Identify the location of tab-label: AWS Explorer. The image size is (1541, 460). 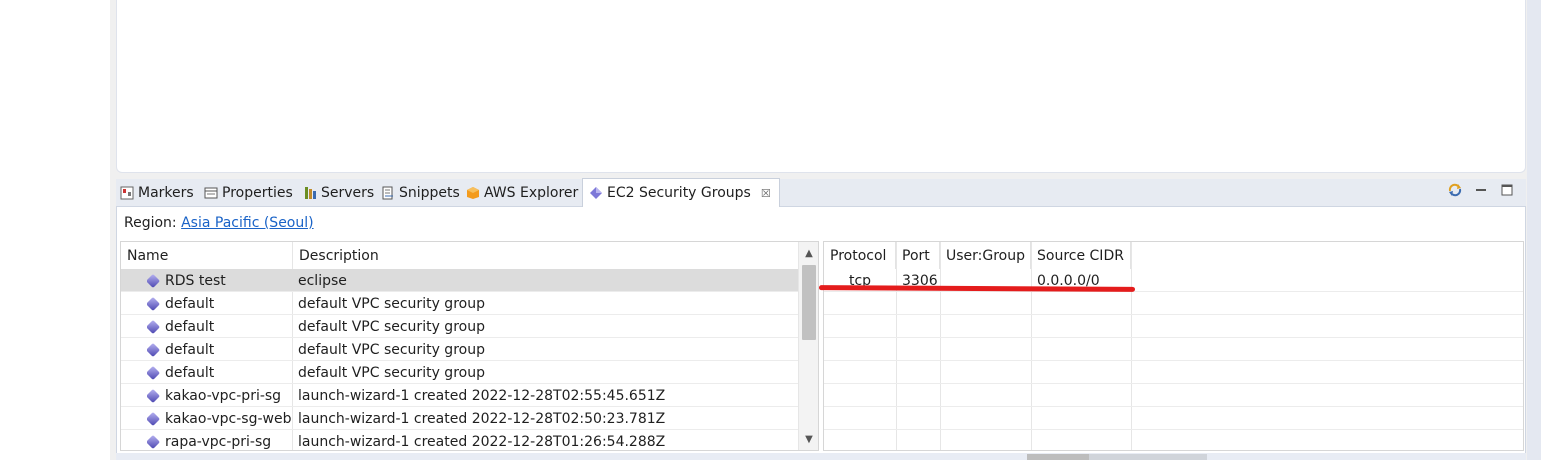
(531, 193).